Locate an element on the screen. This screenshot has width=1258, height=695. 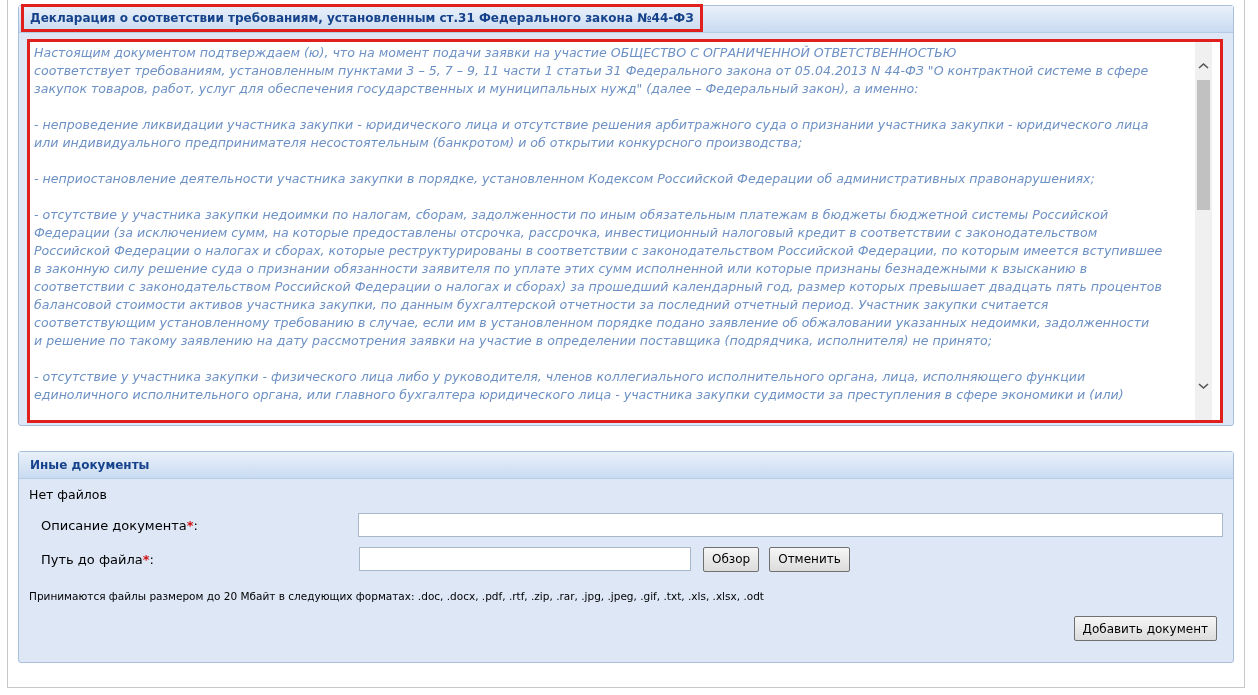
declaration-paragraph: - непроведение ликвидации участника закупки - юридического лица и отсутствие решения арбитражного суда о признании участника закупки - юридического лица или индивидуального предпринимателя несостоятельным (банкротом) и об открытии конкурсного производства; is located at coordinates (592, 134).